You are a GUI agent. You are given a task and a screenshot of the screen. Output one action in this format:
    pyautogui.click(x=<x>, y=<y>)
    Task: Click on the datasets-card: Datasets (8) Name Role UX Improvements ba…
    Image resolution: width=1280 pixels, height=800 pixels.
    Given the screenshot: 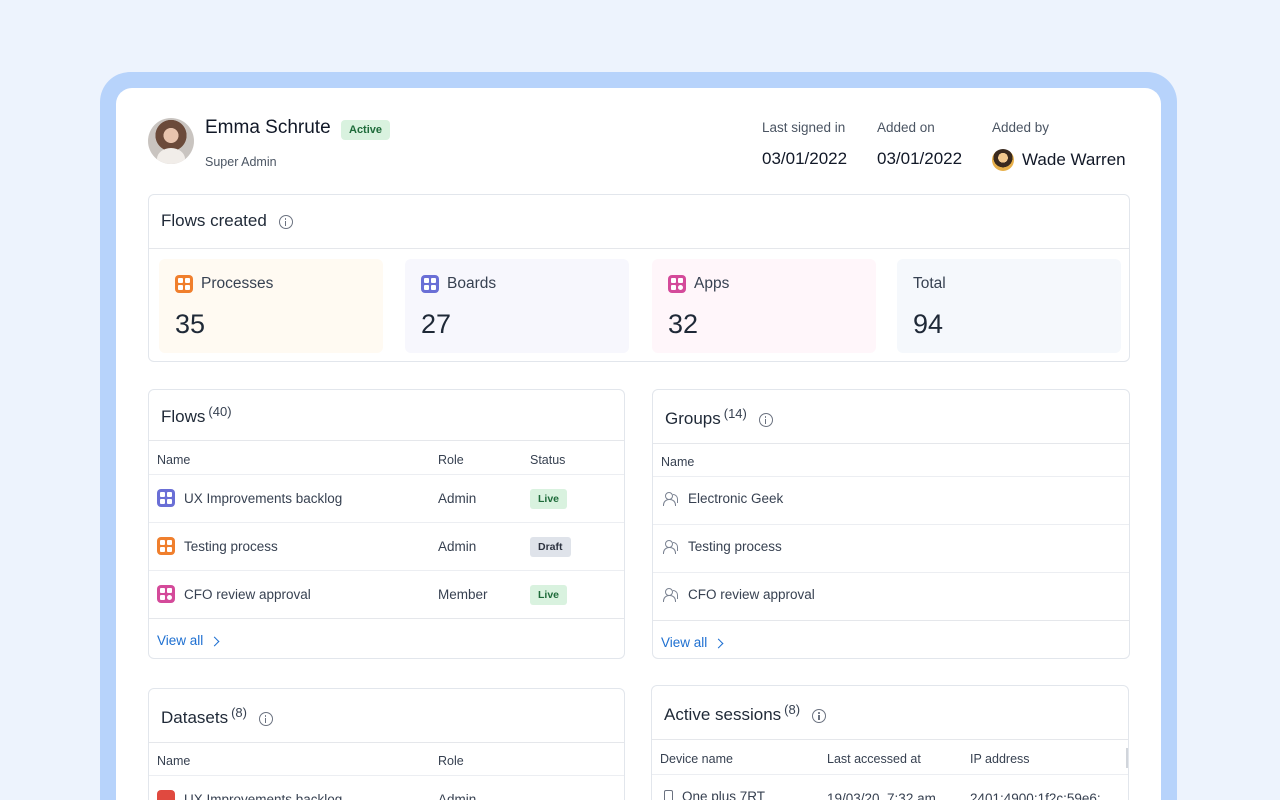 What is the action you would take?
    pyautogui.click(x=386, y=744)
    